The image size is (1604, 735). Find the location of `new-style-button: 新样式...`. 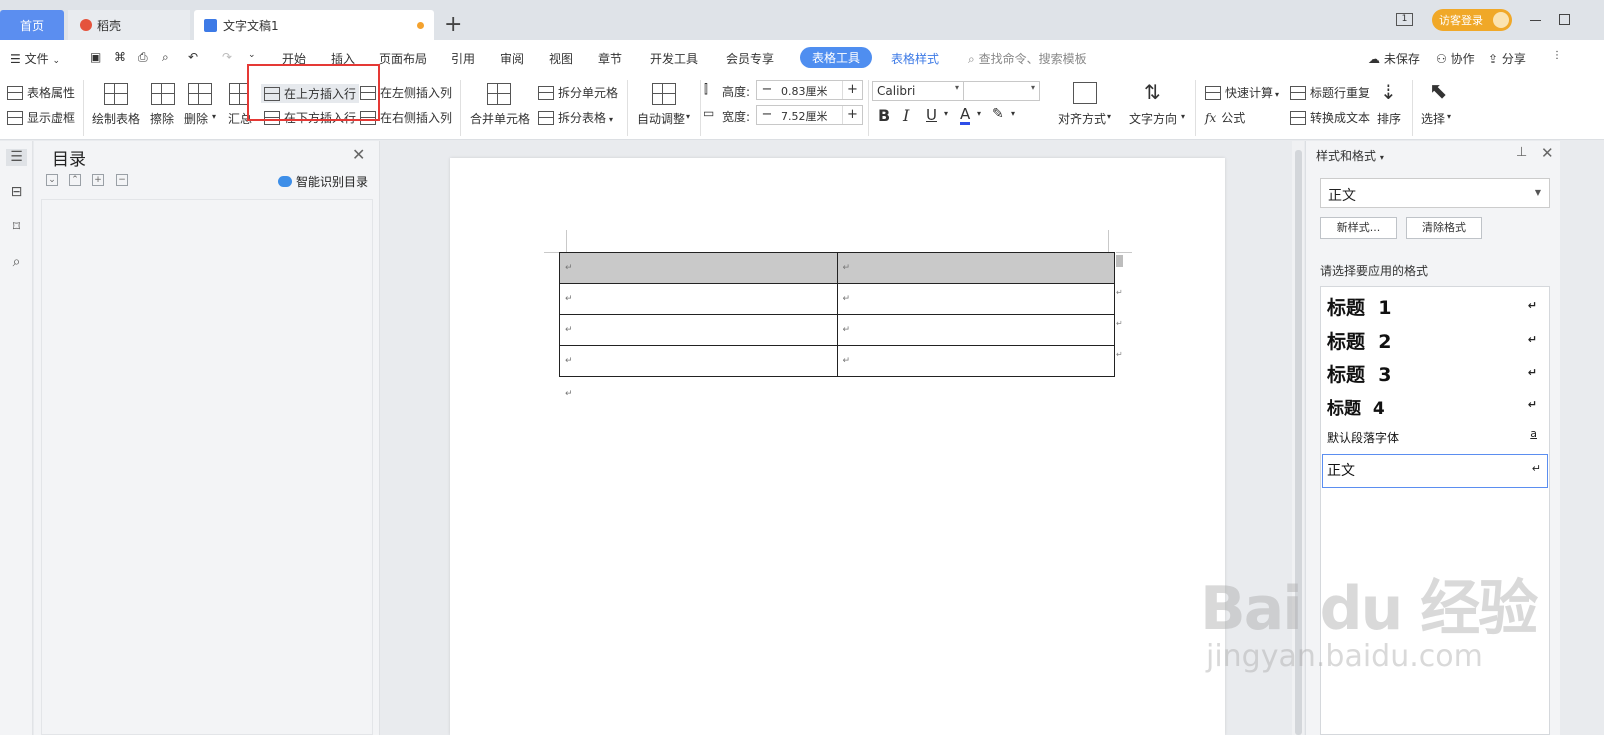

new-style-button: 新样式... is located at coordinates (1358, 228).